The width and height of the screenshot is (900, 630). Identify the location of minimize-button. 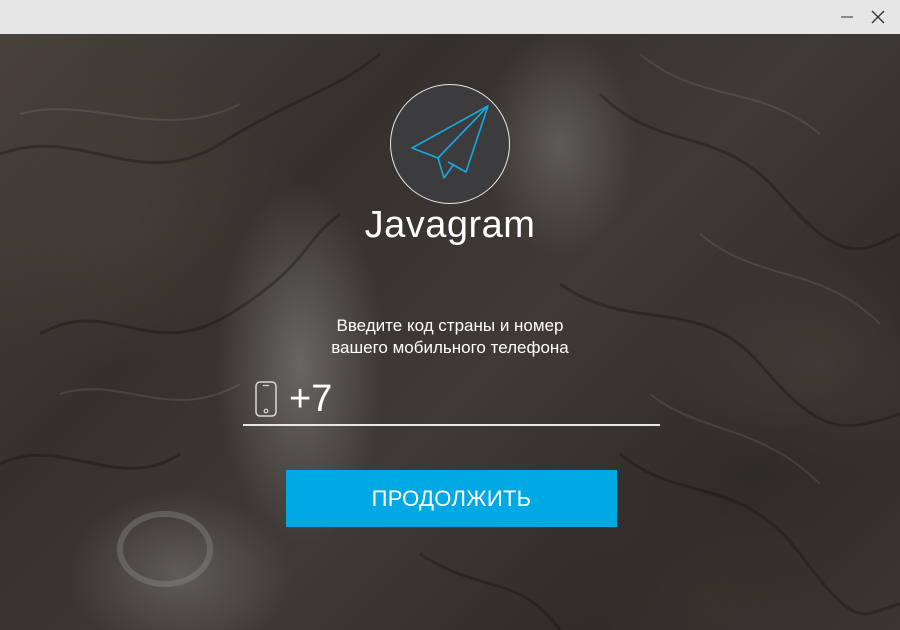
(847, 17).